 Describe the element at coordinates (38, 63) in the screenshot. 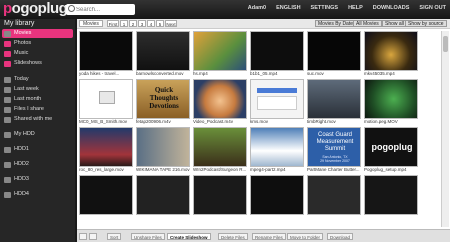

I see `sidebar-item-slideshows: Slideshows` at that location.